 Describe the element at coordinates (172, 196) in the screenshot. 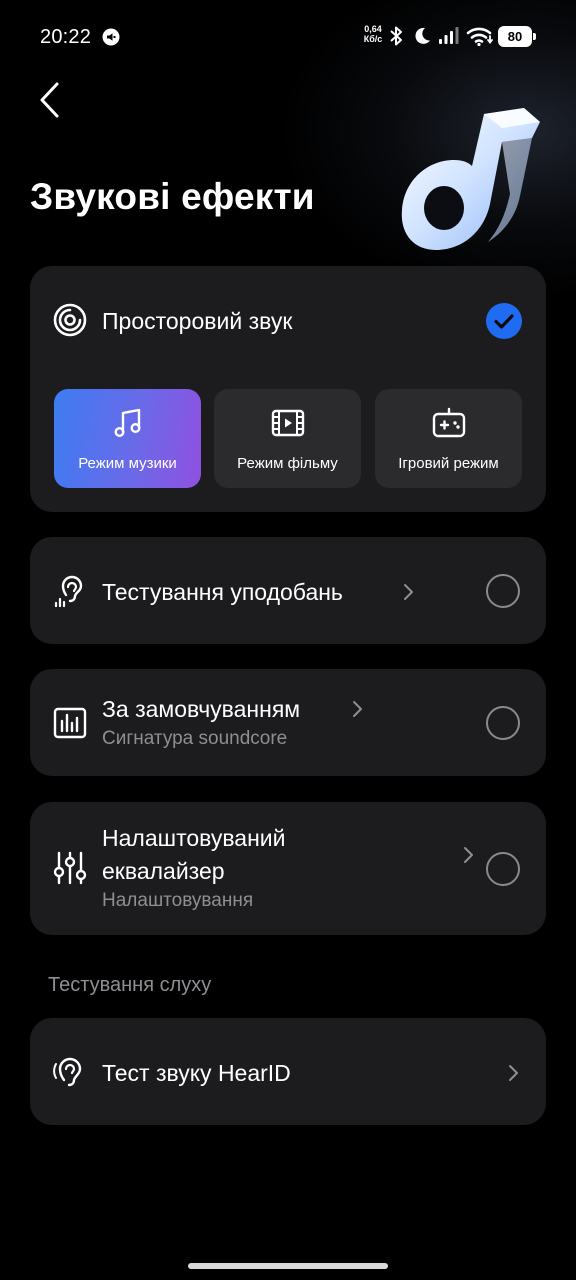

I see `page-title: Звукові ефекти` at that location.